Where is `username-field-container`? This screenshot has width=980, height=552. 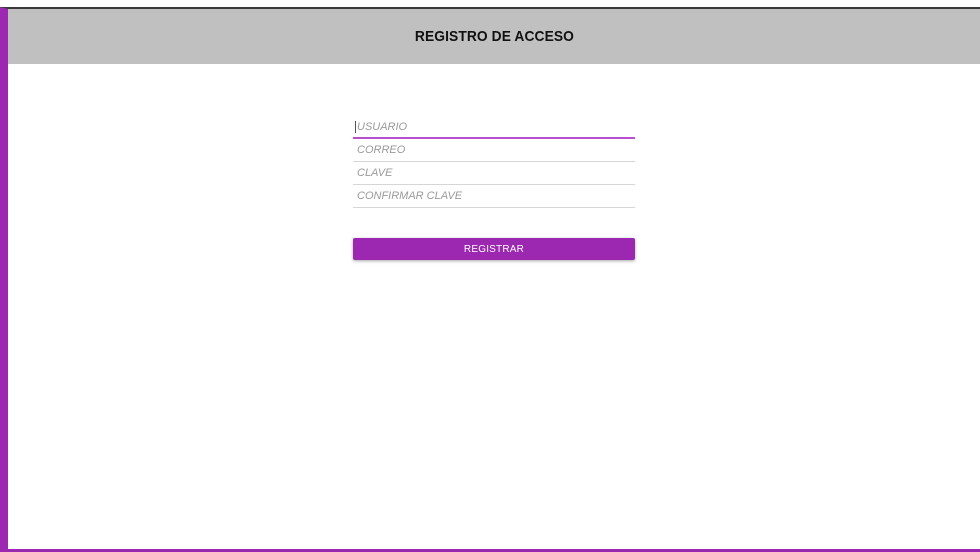 username-field-container is located at coordinates (494, 127).